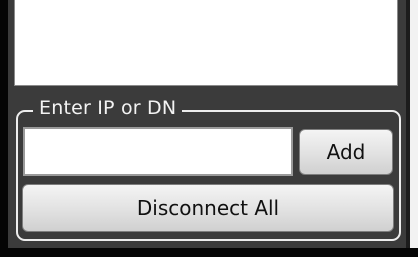  I want to click on window-right-strip, so click(414, 124).